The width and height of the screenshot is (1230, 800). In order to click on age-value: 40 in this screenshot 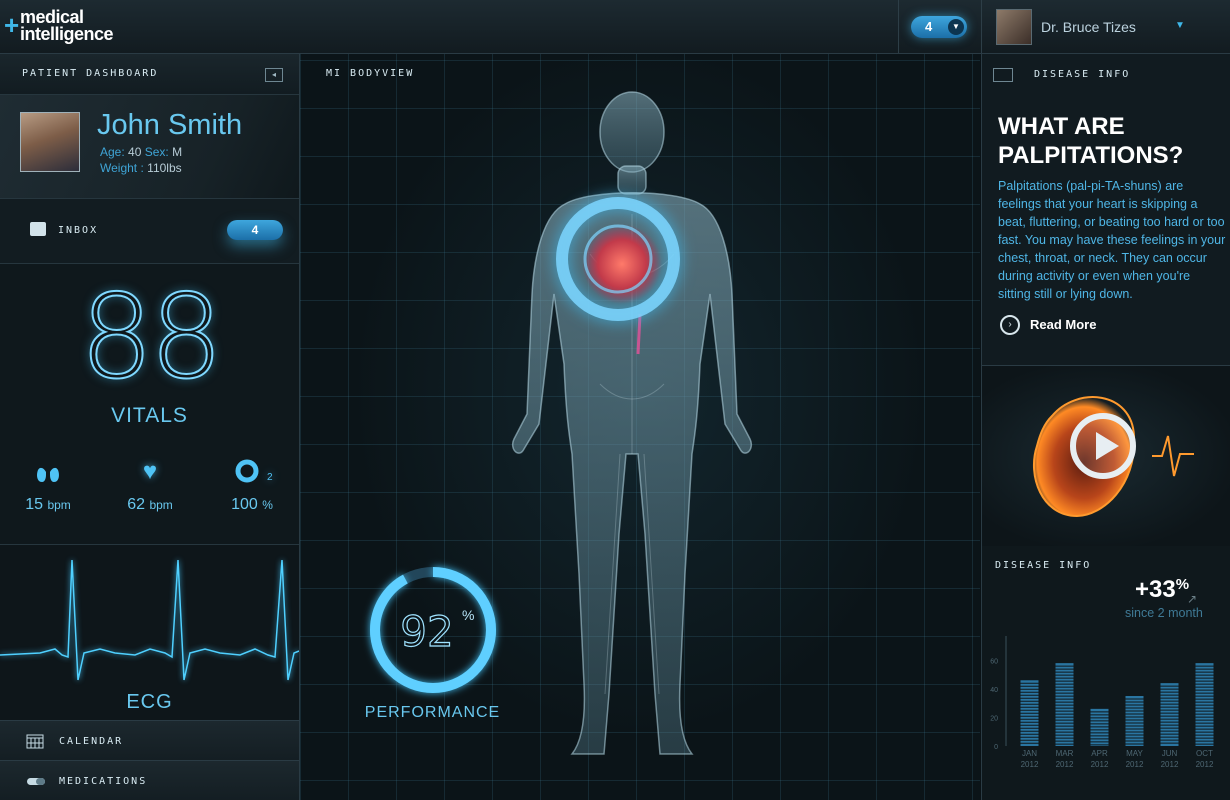, I will do `click(135, 152)`.